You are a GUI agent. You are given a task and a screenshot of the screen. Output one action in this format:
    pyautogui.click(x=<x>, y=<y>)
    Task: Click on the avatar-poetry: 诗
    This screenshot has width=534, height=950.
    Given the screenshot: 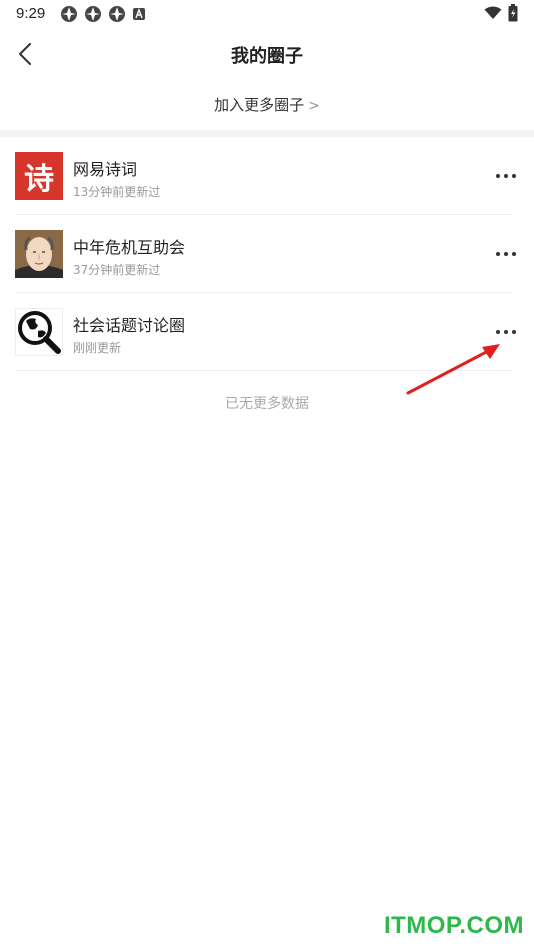 What is the action you would take?
    pyautogui.click(x=39, y=176)
    